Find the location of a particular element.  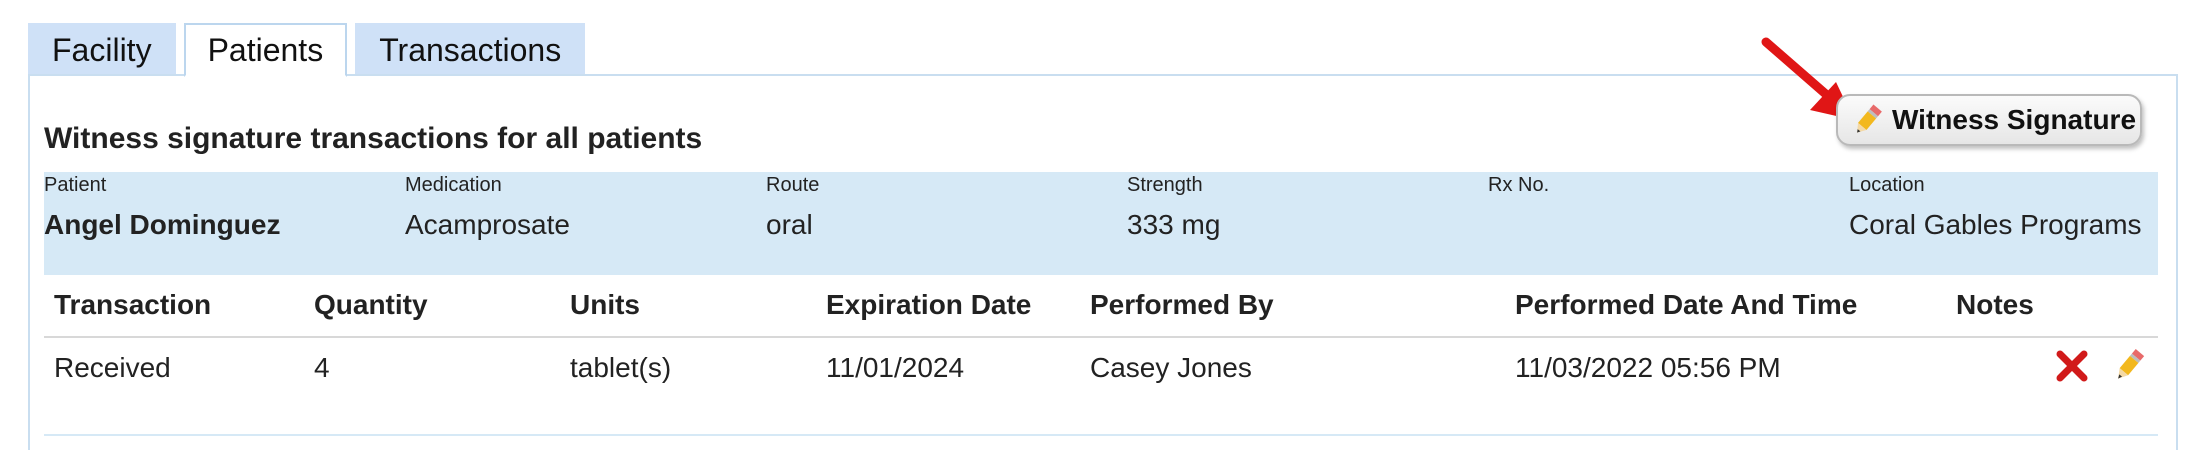

edit-button is located at coordinates (2128, 366).